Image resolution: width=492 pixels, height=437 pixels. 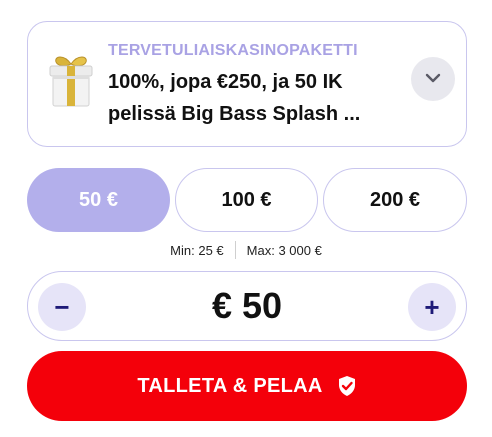 I want to click on deposit-limits: Min: 25 € Max: 3 000 €, so click(x=246, y=250).